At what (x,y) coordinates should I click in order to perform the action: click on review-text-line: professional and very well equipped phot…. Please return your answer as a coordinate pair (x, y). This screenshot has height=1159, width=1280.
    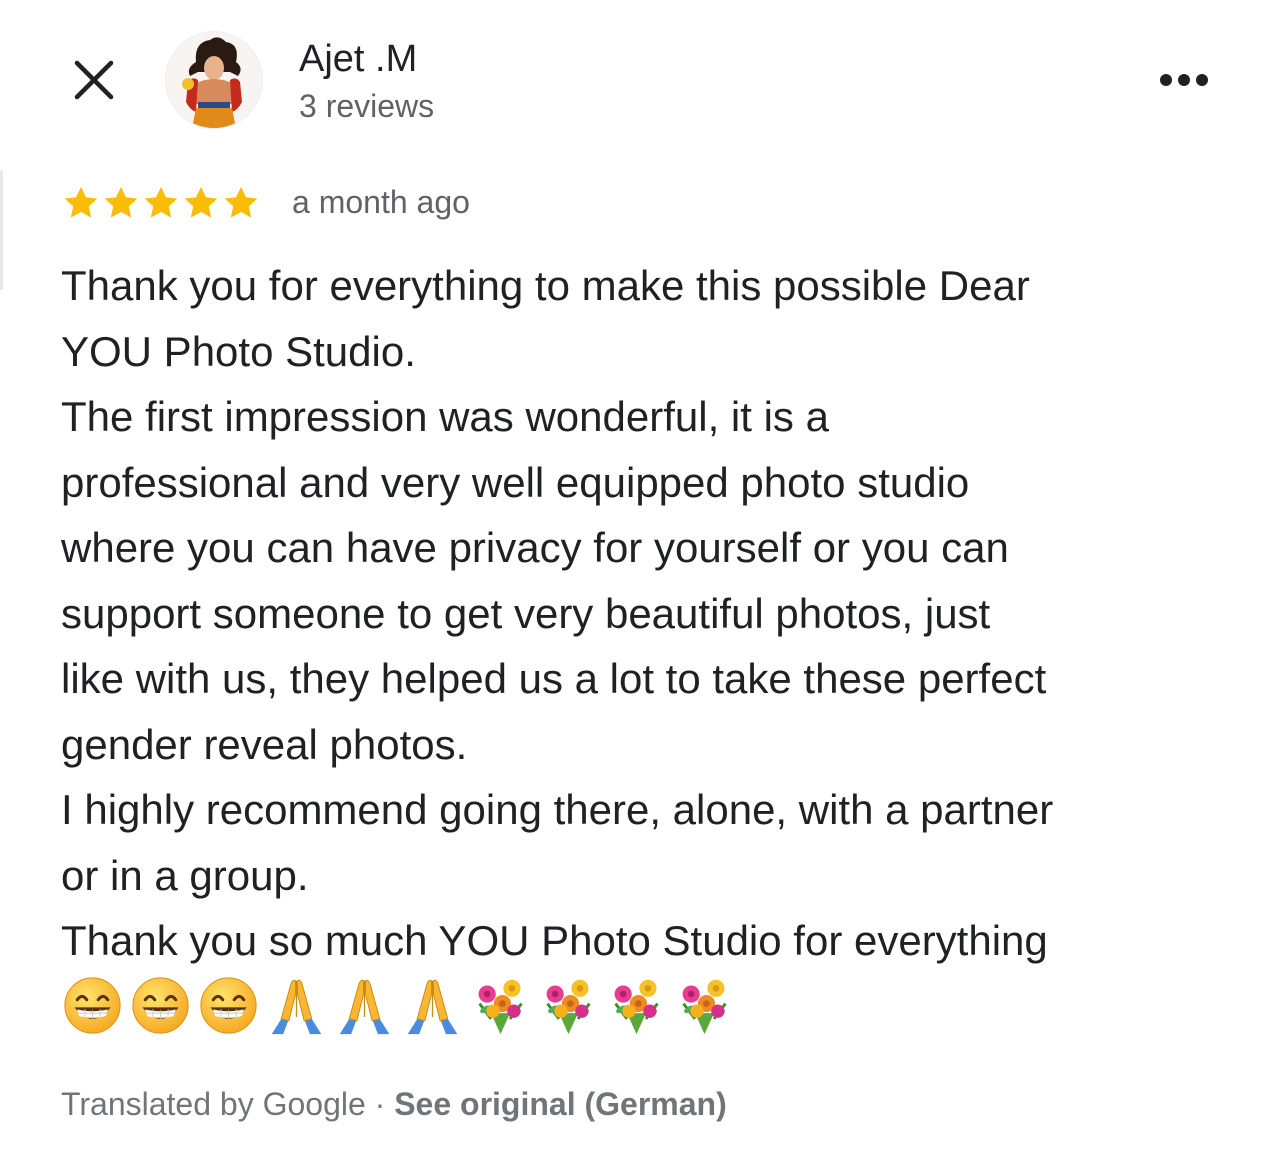
    Looking at the image, I should click on (515, 482).